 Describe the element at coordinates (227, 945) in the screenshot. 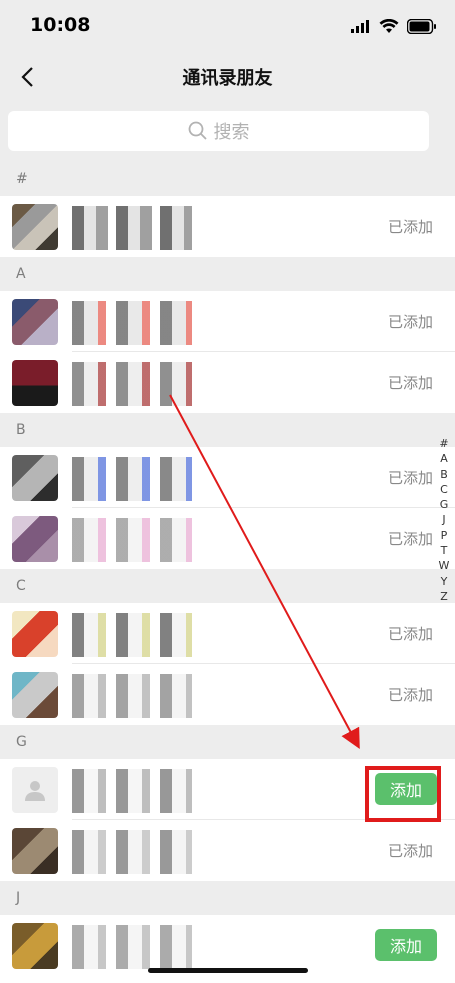

I see `contact-row: 添加` at that location.